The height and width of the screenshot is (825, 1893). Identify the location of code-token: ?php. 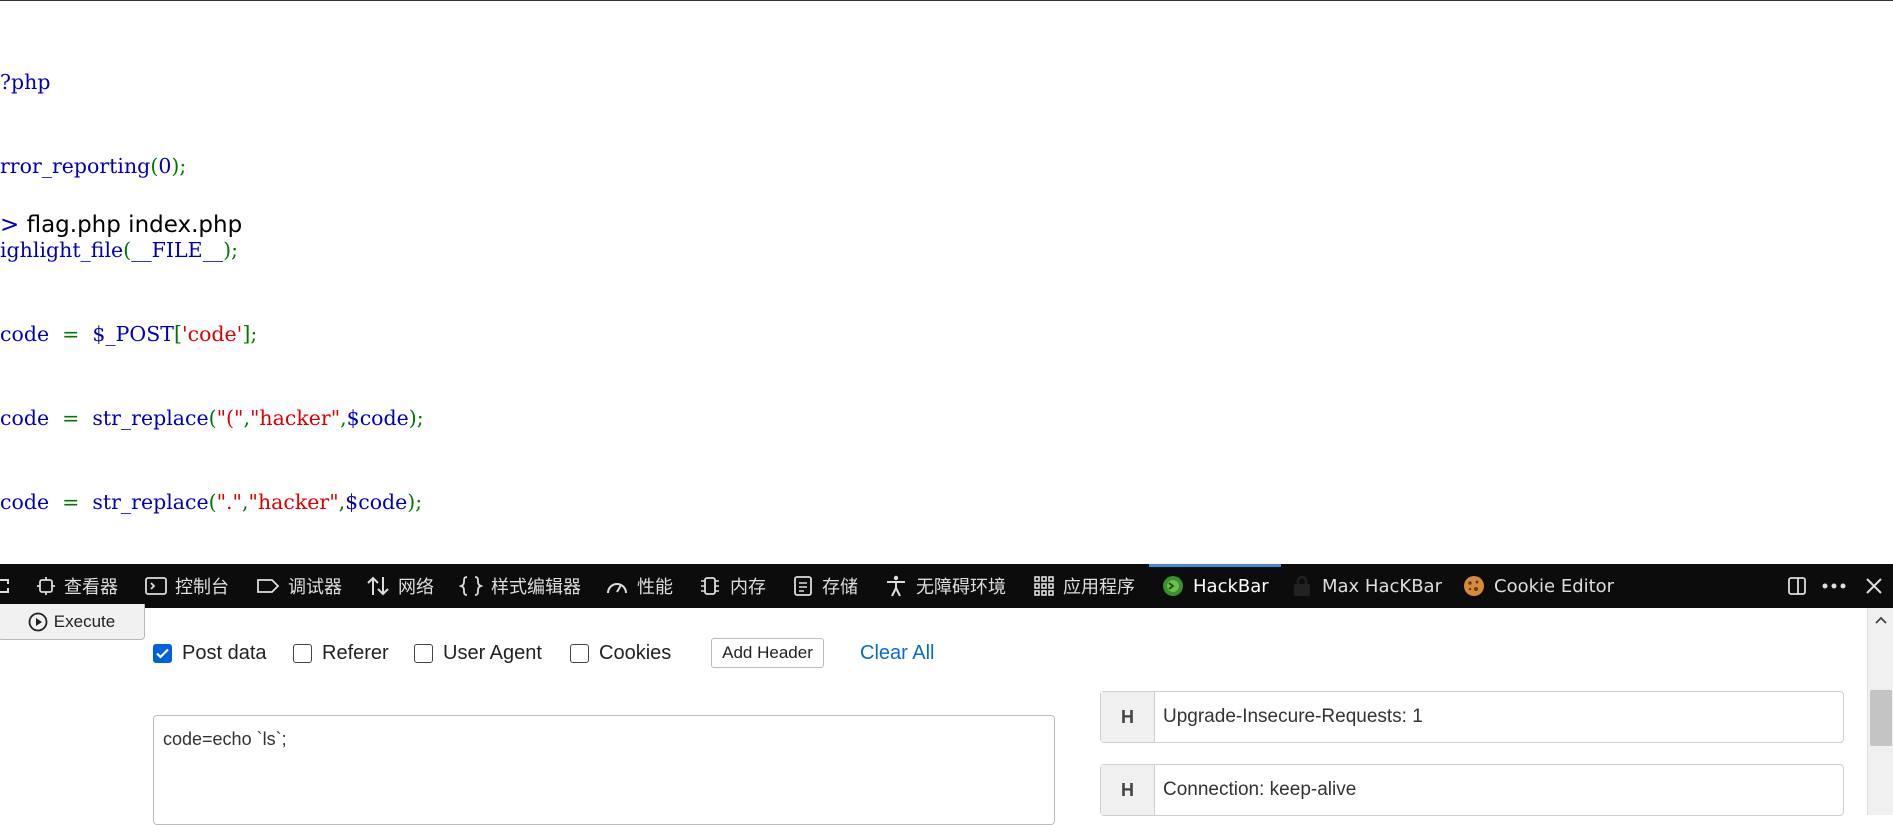
(25, 82).